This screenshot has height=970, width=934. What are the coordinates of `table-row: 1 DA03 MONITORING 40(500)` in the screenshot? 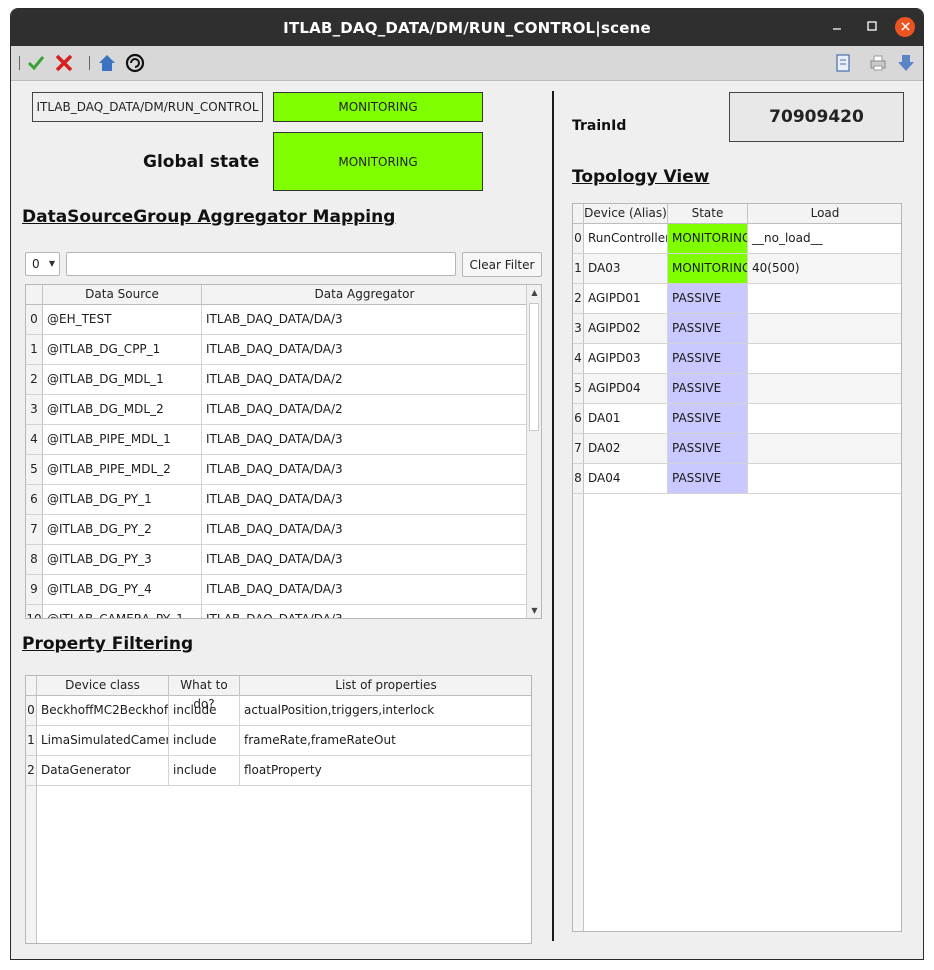 It's located at (737, 269).